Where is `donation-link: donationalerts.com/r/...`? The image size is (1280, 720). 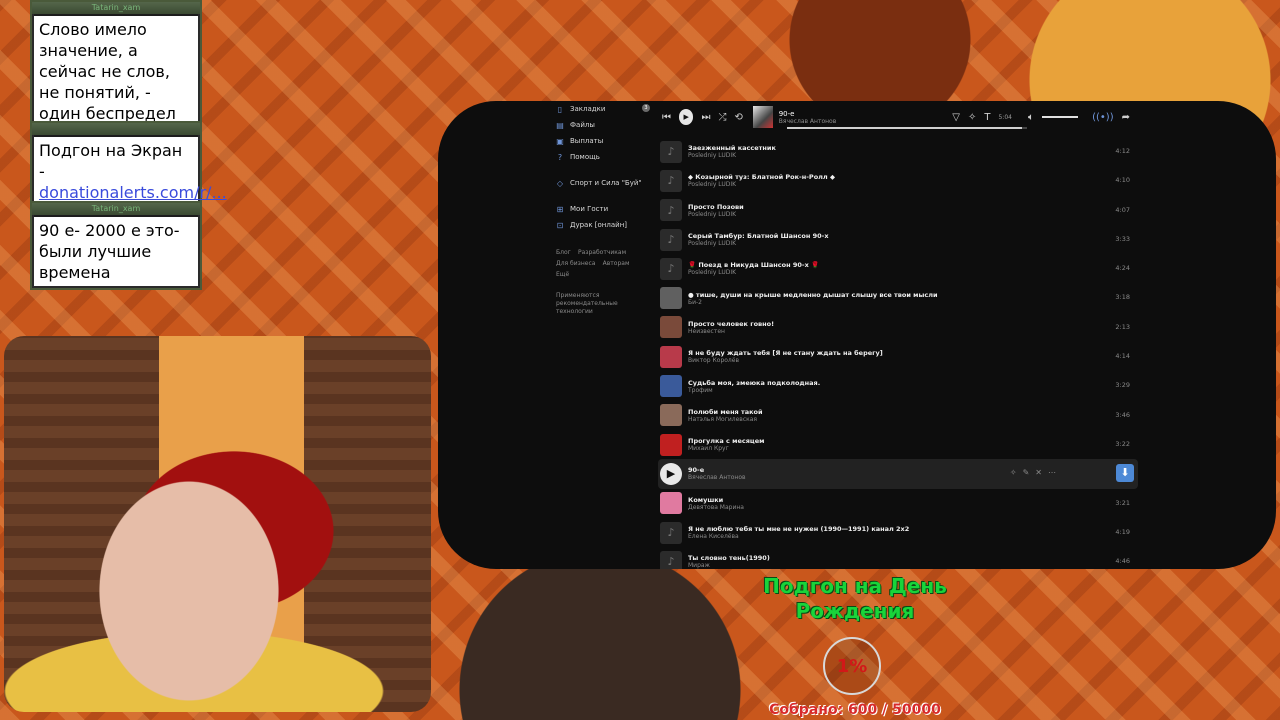
donation-link: donationalerts.com/r/... is located at coordinates (133, 192).